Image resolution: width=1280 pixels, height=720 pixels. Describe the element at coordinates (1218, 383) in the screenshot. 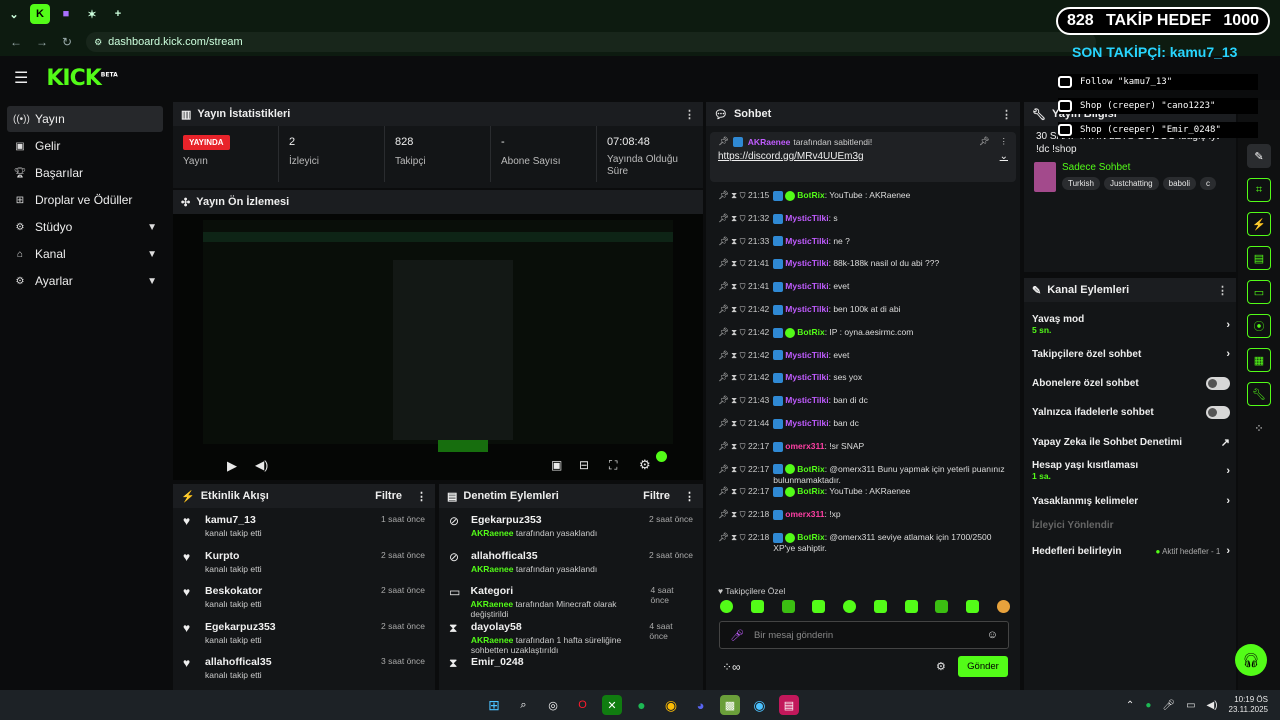

I see `subs-only-toggle` at that location.